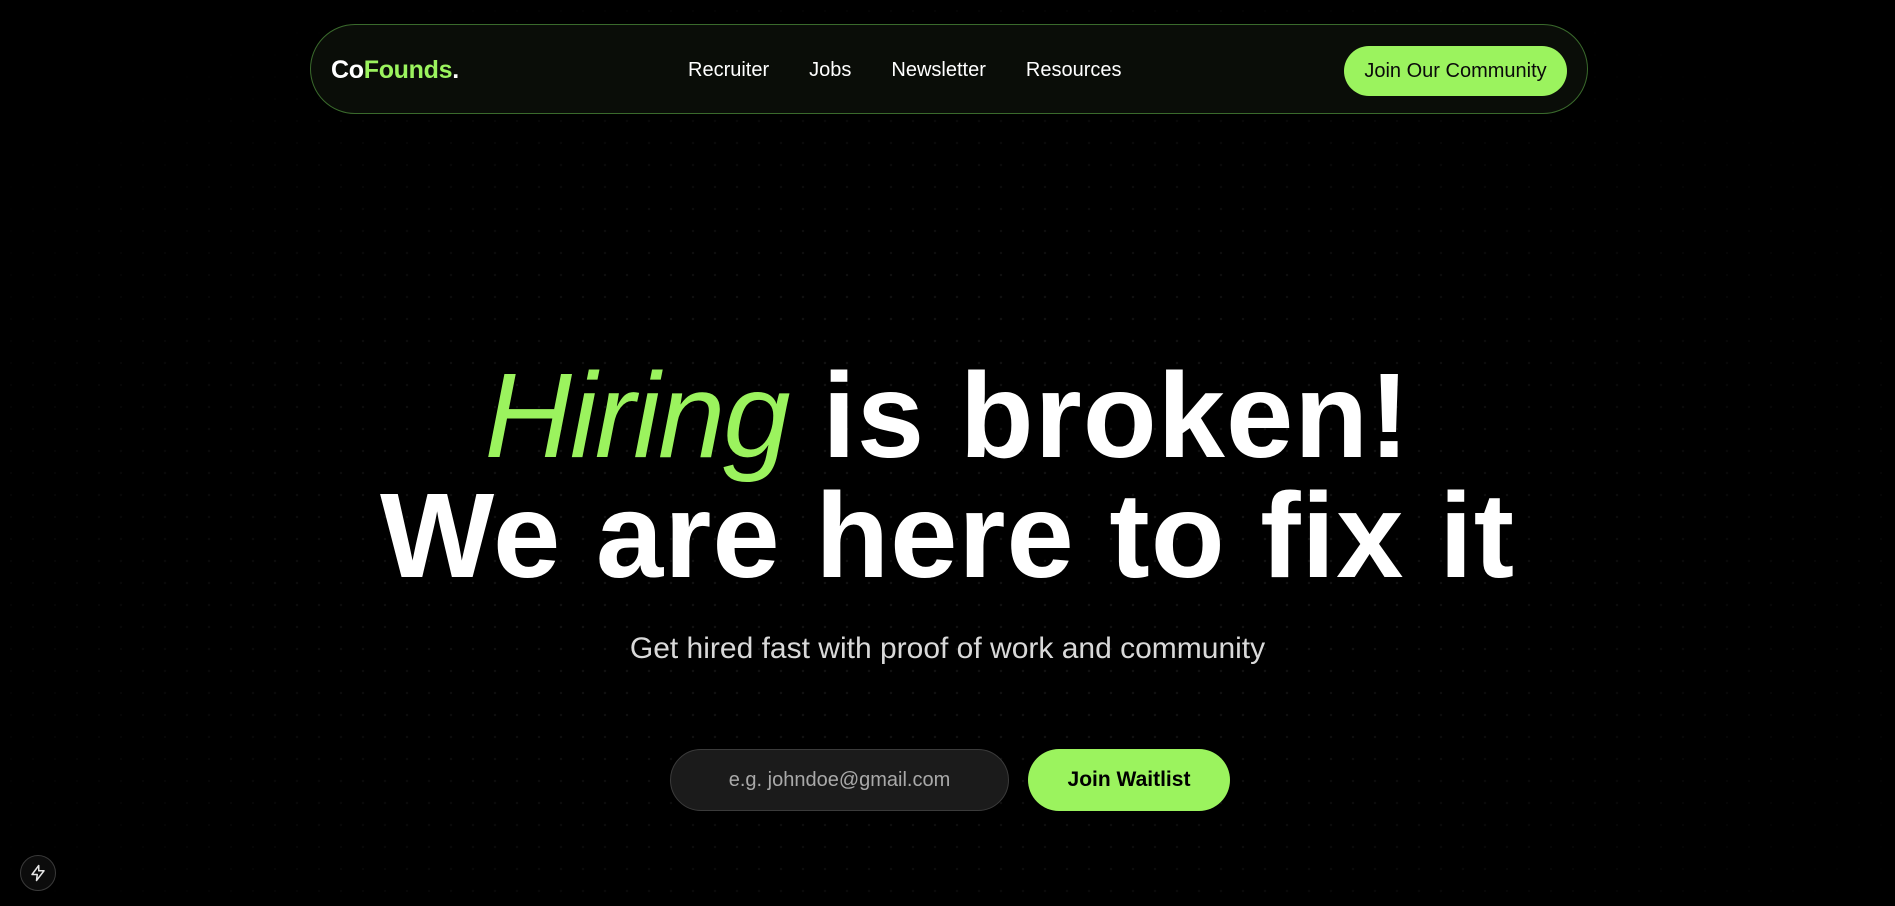  I want to click on join-community-button: Join Our Community, so click(1455, 71).